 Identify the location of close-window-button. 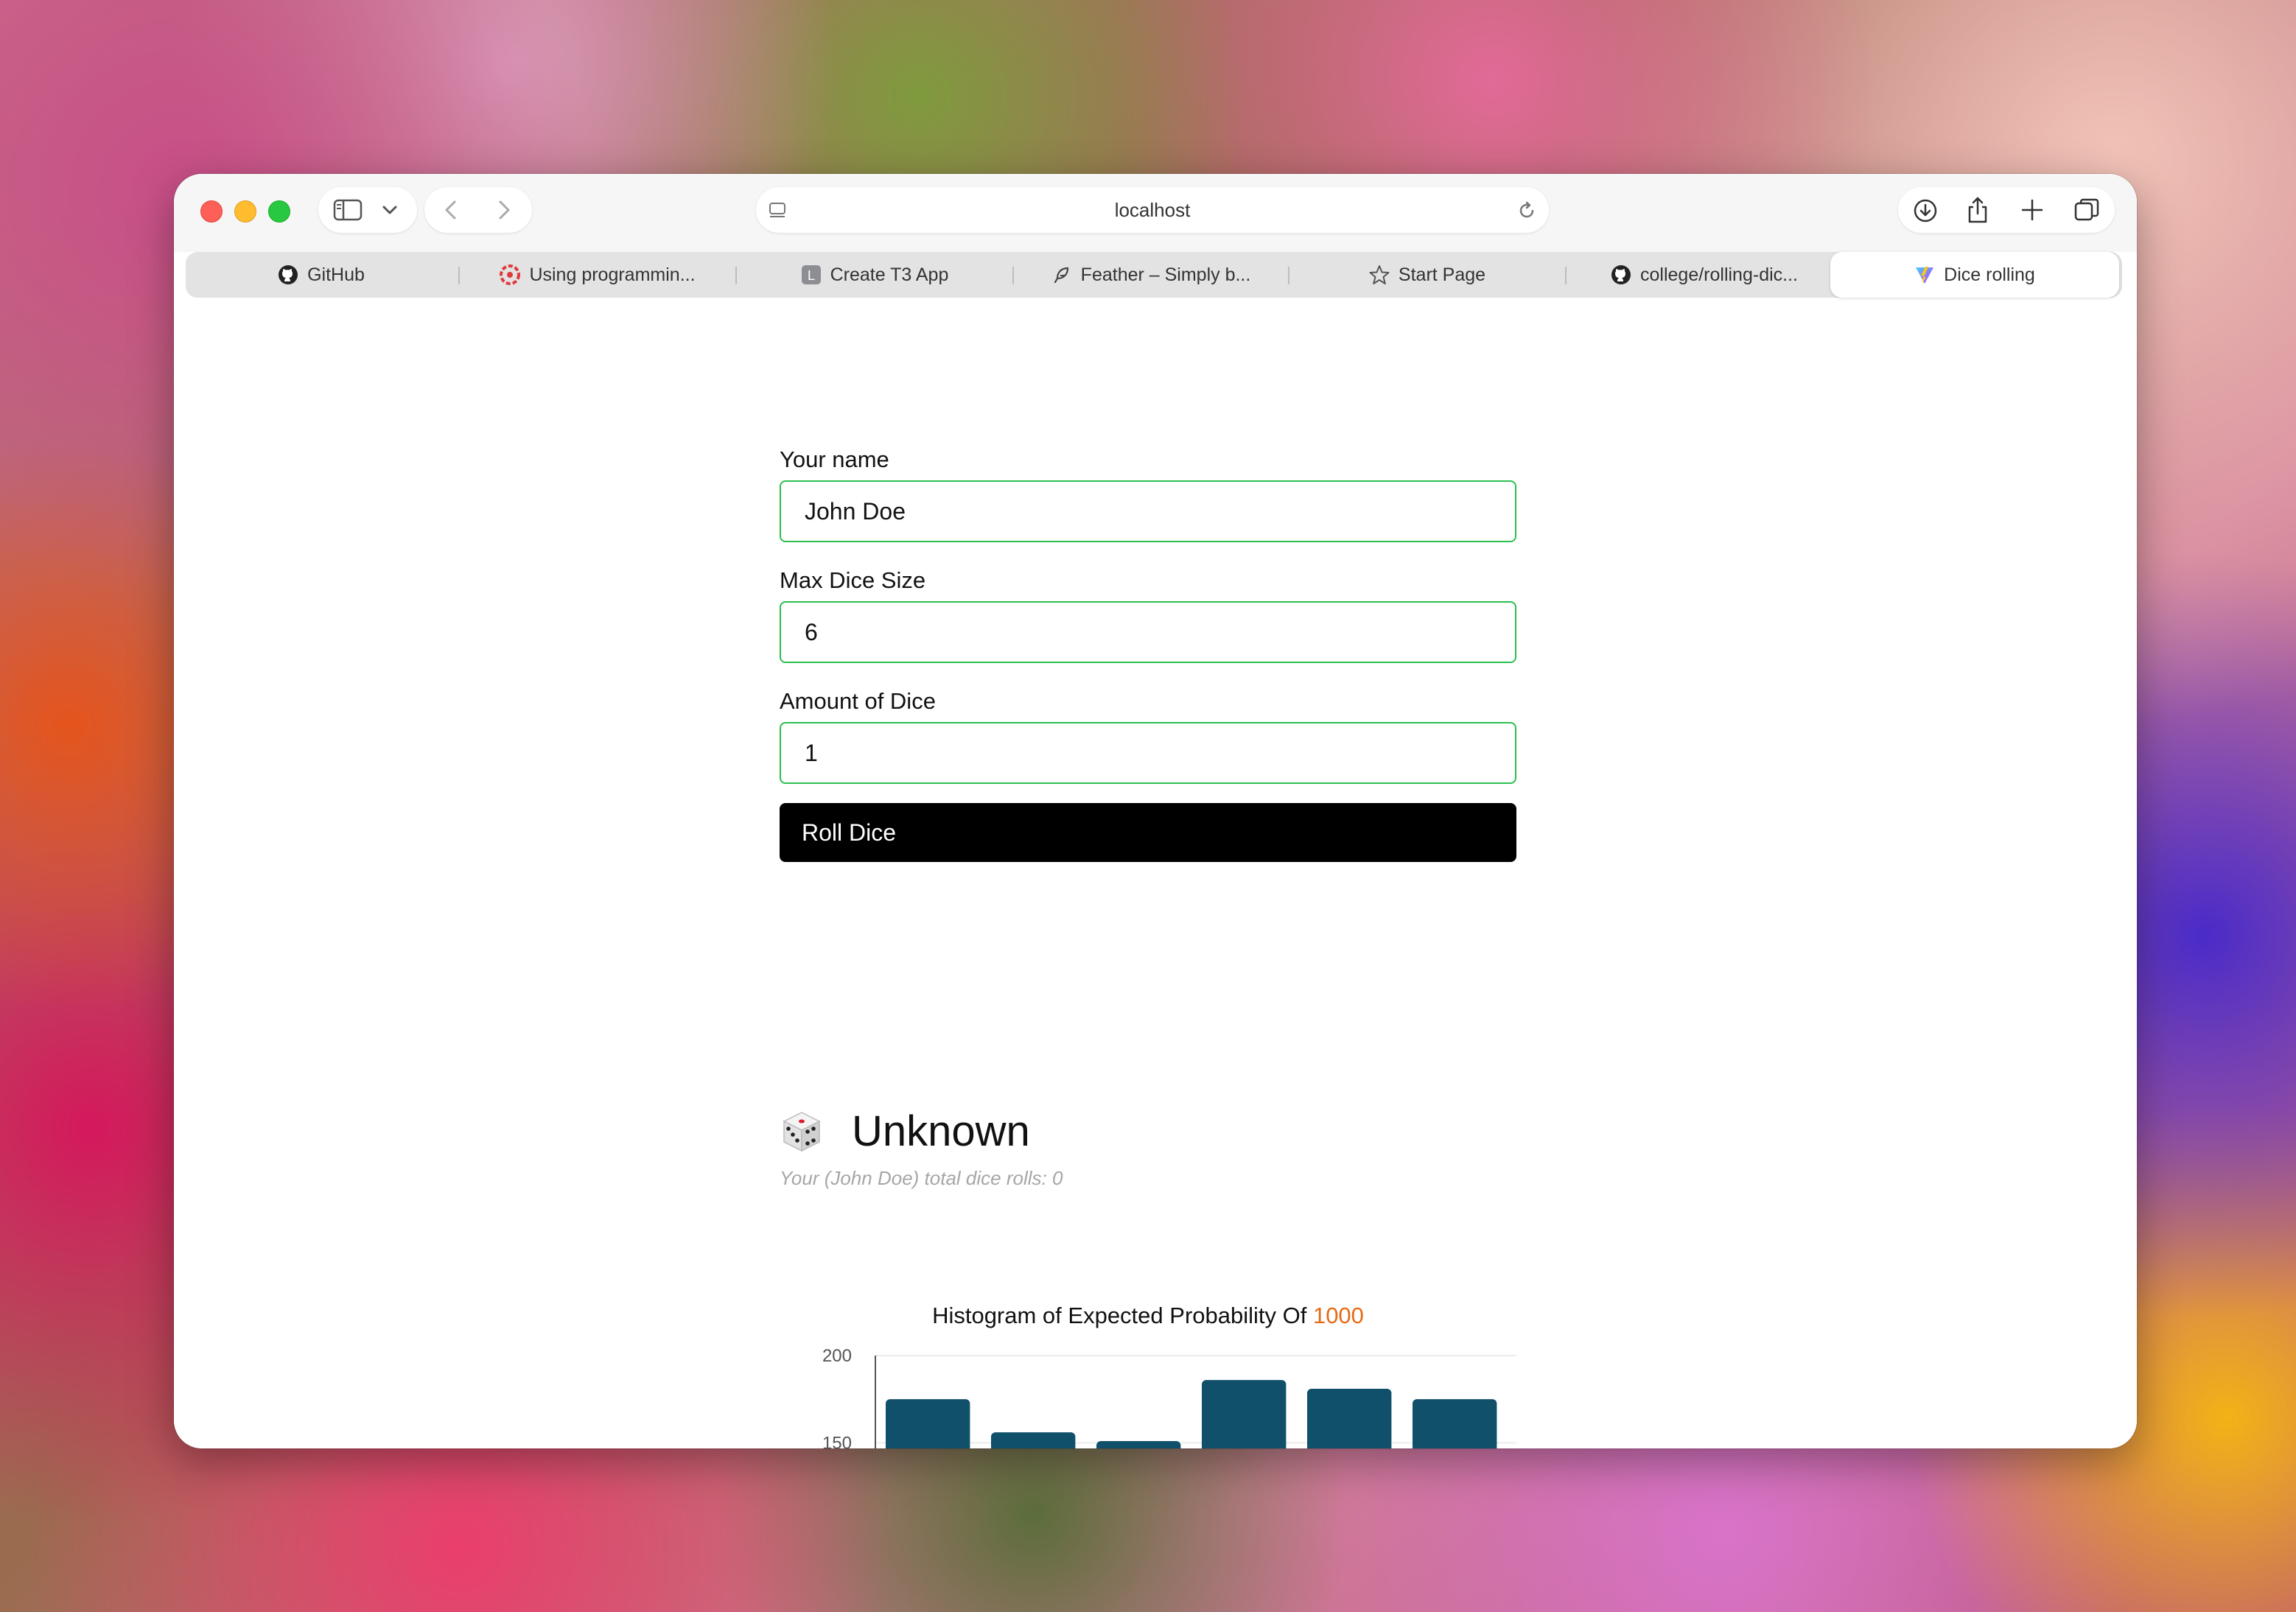
(211, 211).